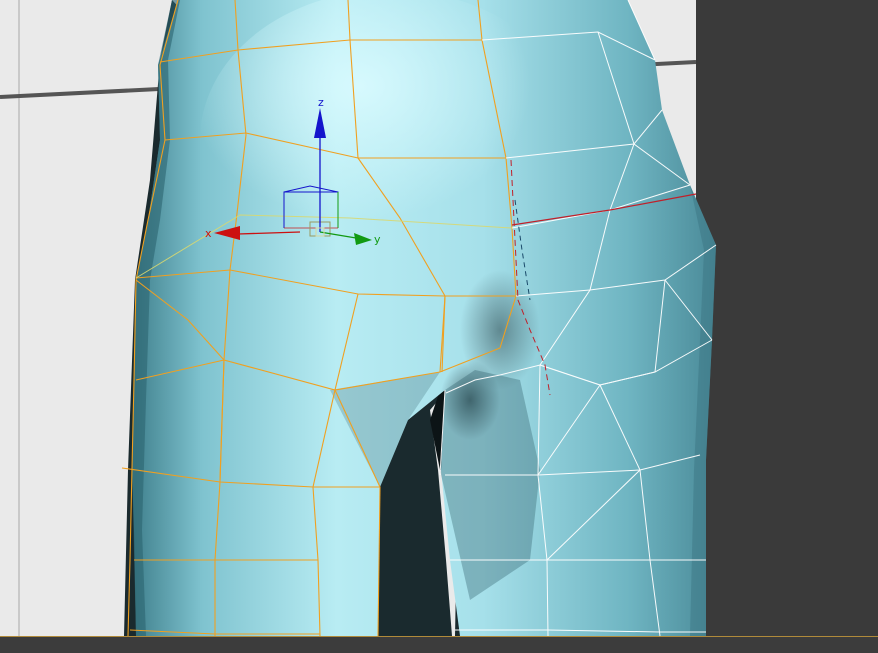  What do you see at coordinates (321, 102) in the screenshot?
I see `gizmo-z-label: z` at bounding box center [321, 102].